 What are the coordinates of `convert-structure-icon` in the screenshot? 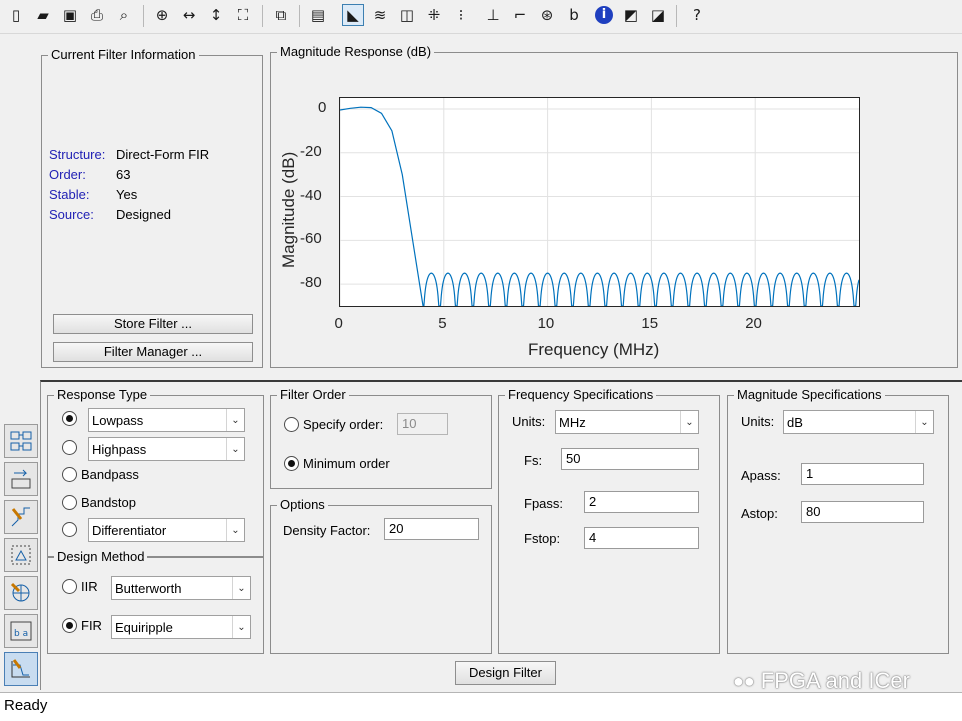 It's located at (21, 479).